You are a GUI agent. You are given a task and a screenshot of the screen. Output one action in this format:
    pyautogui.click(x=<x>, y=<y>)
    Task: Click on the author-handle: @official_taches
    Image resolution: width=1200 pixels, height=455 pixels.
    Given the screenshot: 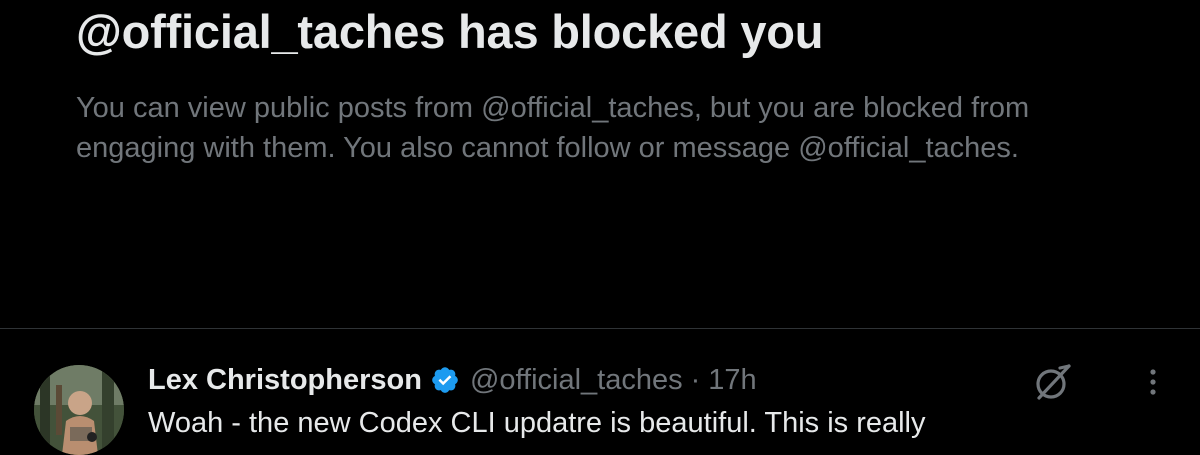 What is the action you would take?
    pyautogui.click(x=576, y=380)
    